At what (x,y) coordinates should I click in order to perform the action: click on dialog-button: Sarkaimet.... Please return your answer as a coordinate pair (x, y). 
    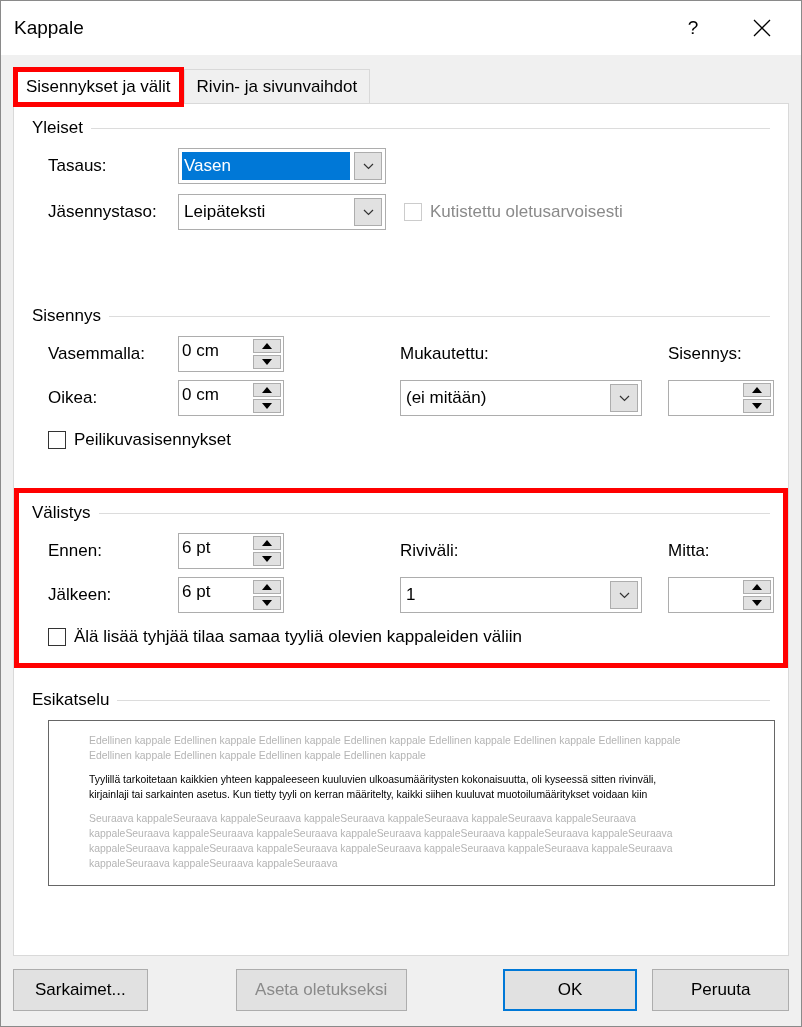
    Looking at the image, I should click on (80, 990).